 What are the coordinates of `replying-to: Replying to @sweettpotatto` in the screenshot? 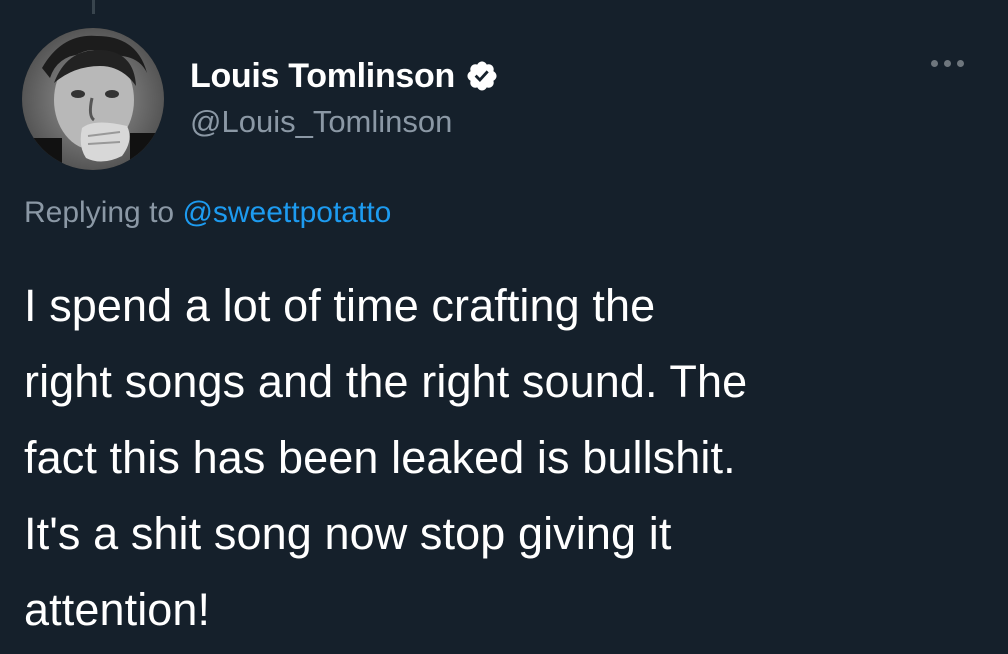 It's located at (207, 213).